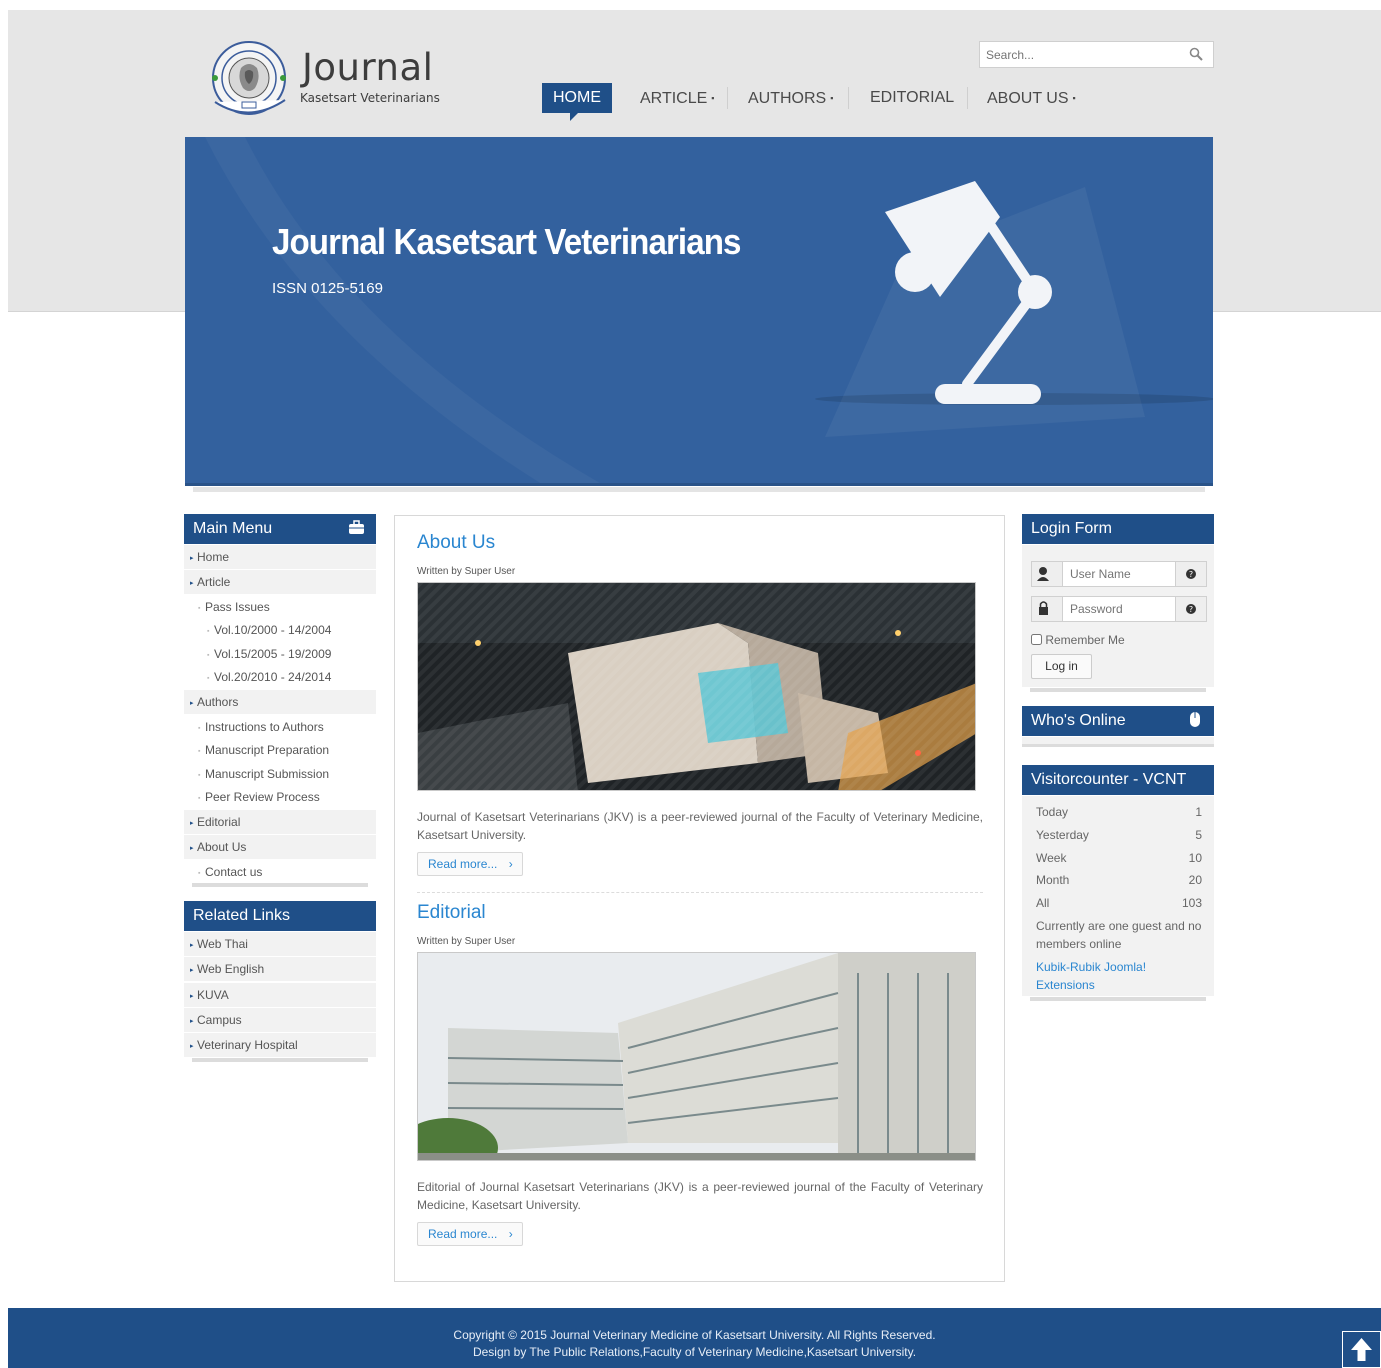  What do you see at coordinates (1119, 609) in the screenshot?
I see `password-input` at bounding box center [1119, 609].